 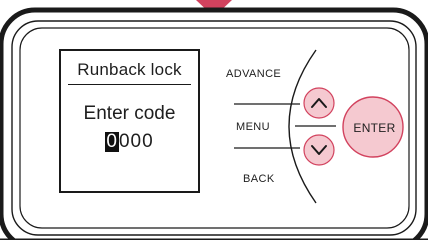 What do you see at coordinates (136, 141) in the screenshot?
I see `code-remaining-digits: 000` at bounding box center [136, 141].